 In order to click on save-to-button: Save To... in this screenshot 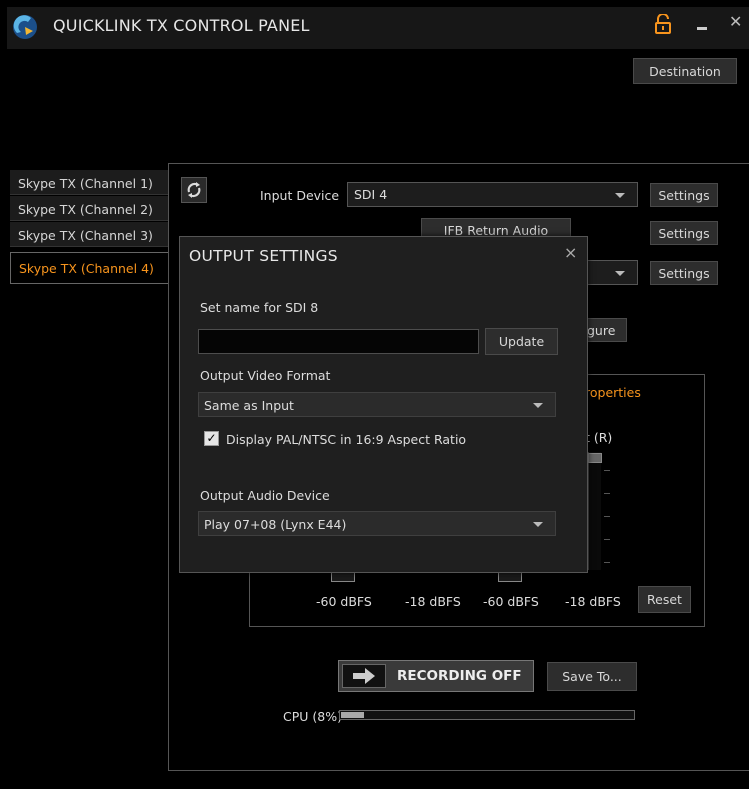, I will do `click(592, 676)`.